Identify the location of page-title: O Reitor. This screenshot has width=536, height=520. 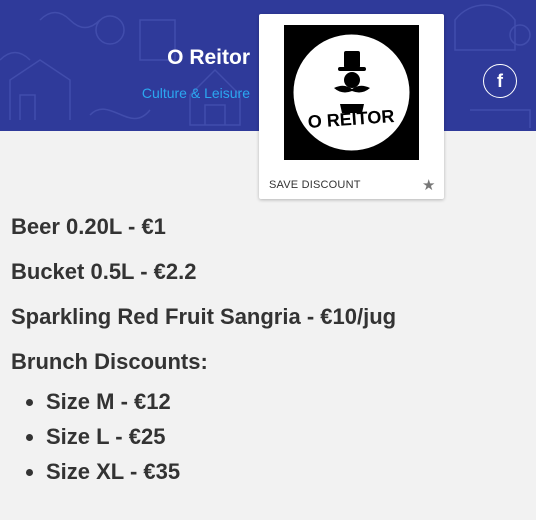
(208, 57).